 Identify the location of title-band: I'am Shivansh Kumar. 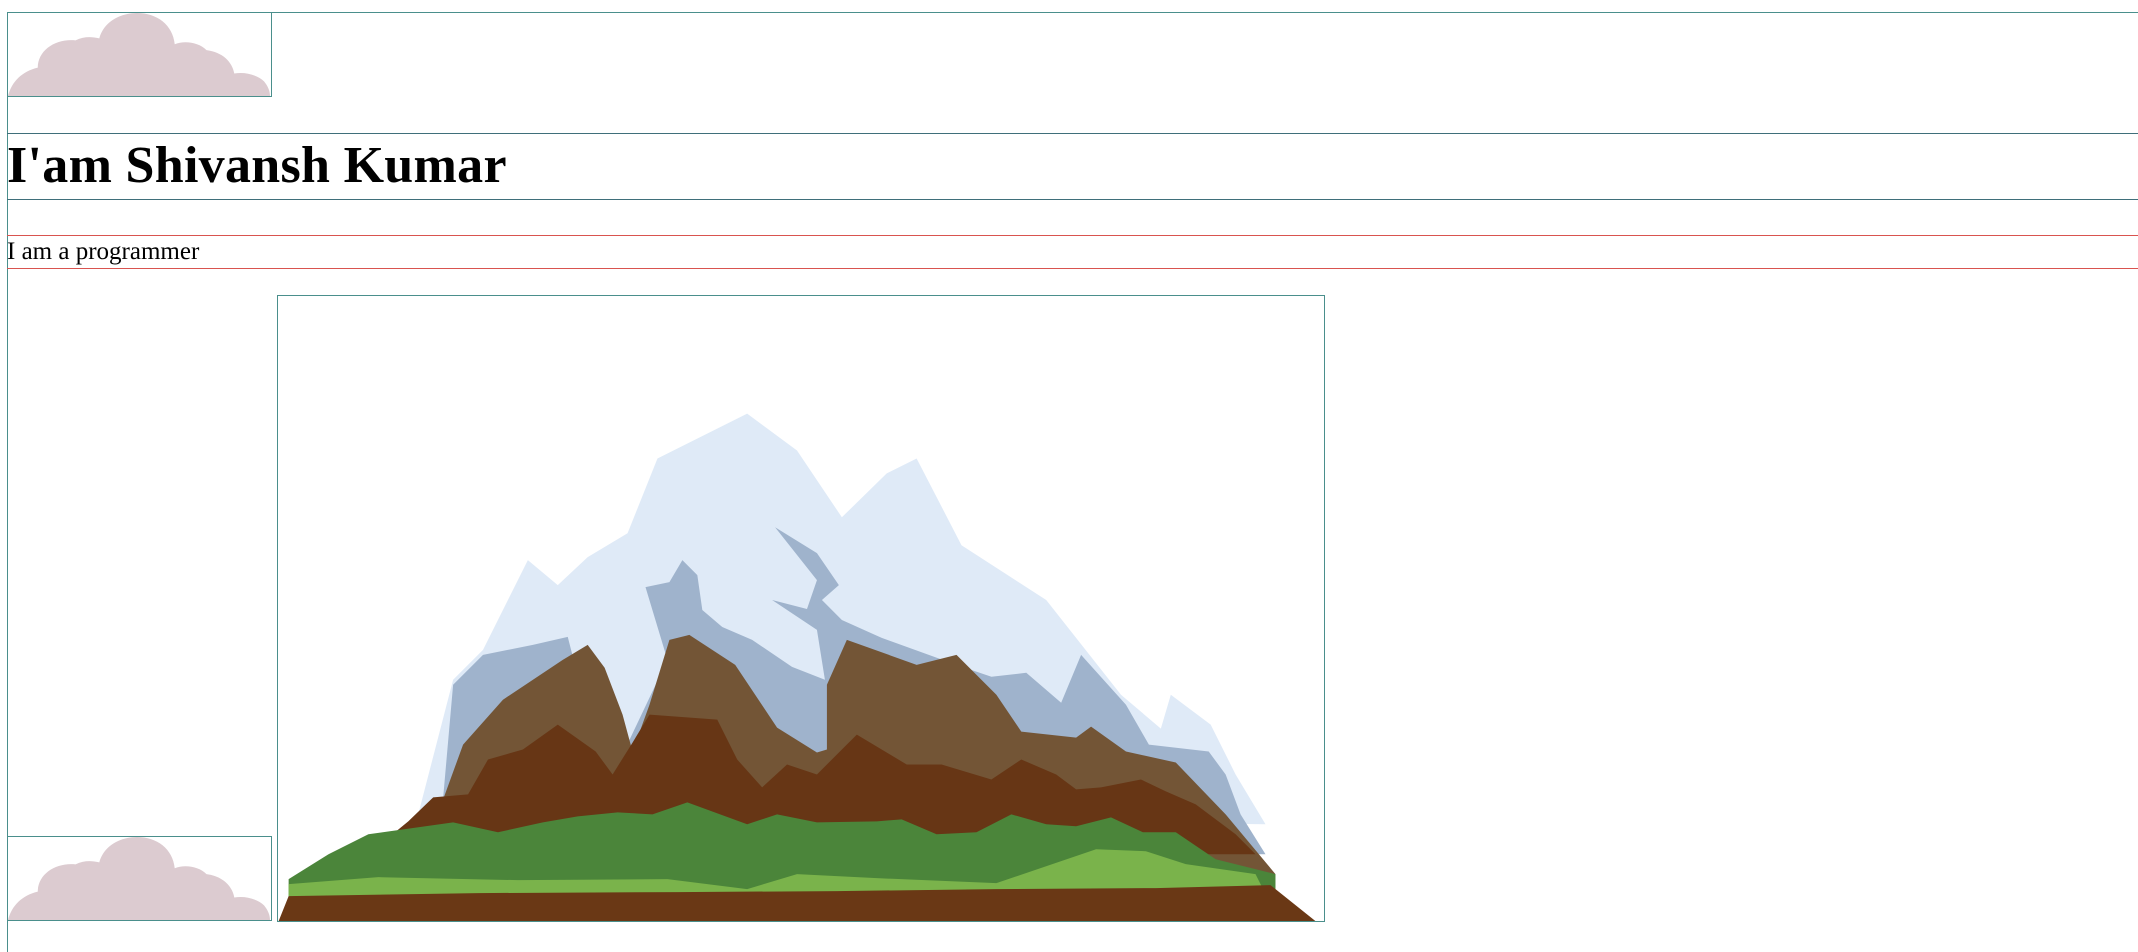
(1072, 166).